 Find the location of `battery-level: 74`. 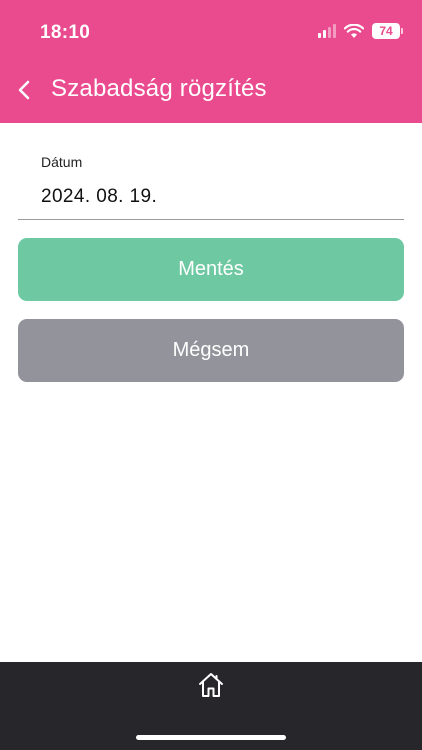

battery-level: 74 is located at coordinates (386, 31).